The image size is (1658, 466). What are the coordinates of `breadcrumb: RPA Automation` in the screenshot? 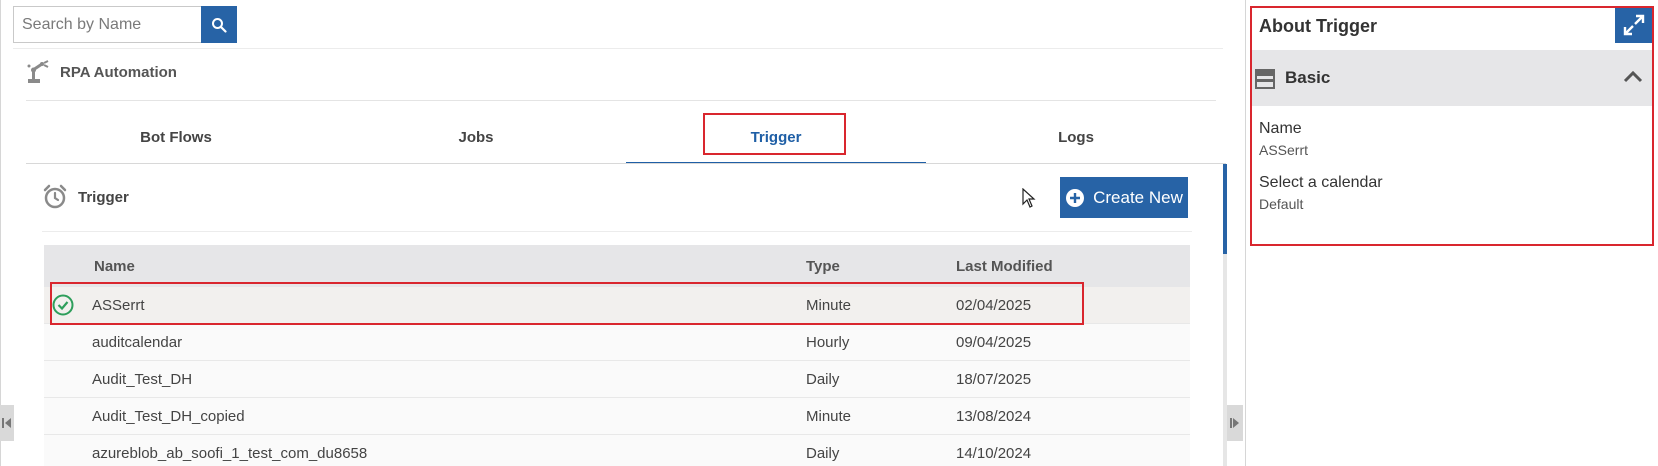 It's located at (101, 72).